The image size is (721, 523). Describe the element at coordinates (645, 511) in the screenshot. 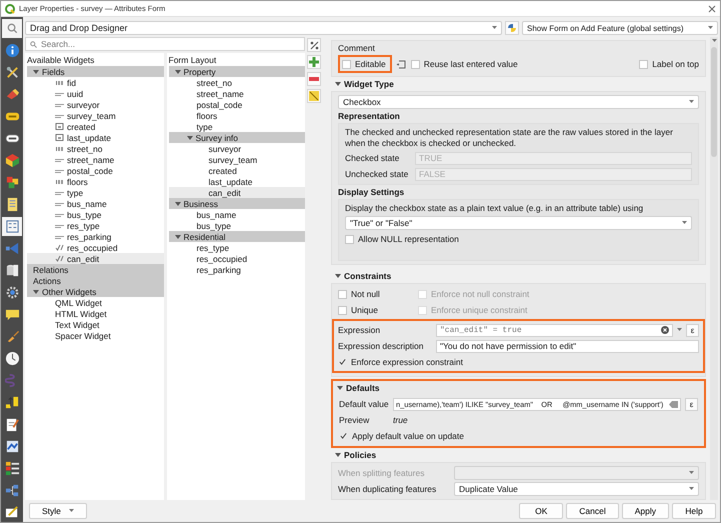

I see `dialog-button: Apply` at that location.